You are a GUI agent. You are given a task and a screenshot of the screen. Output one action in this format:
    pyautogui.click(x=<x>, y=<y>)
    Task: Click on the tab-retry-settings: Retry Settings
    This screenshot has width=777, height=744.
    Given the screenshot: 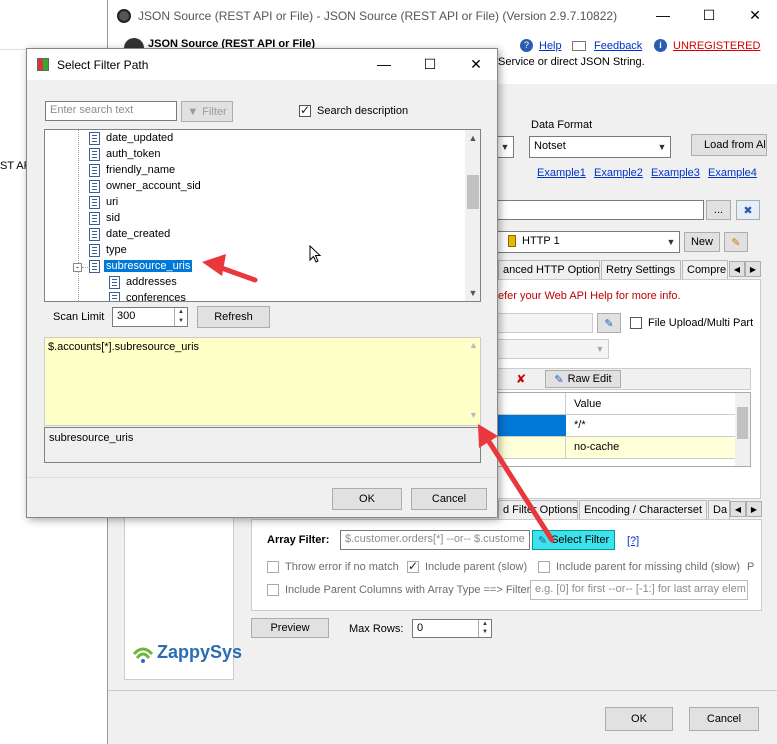 What is the action you would take?
    pyautogui.click(x=641, y=269)
    